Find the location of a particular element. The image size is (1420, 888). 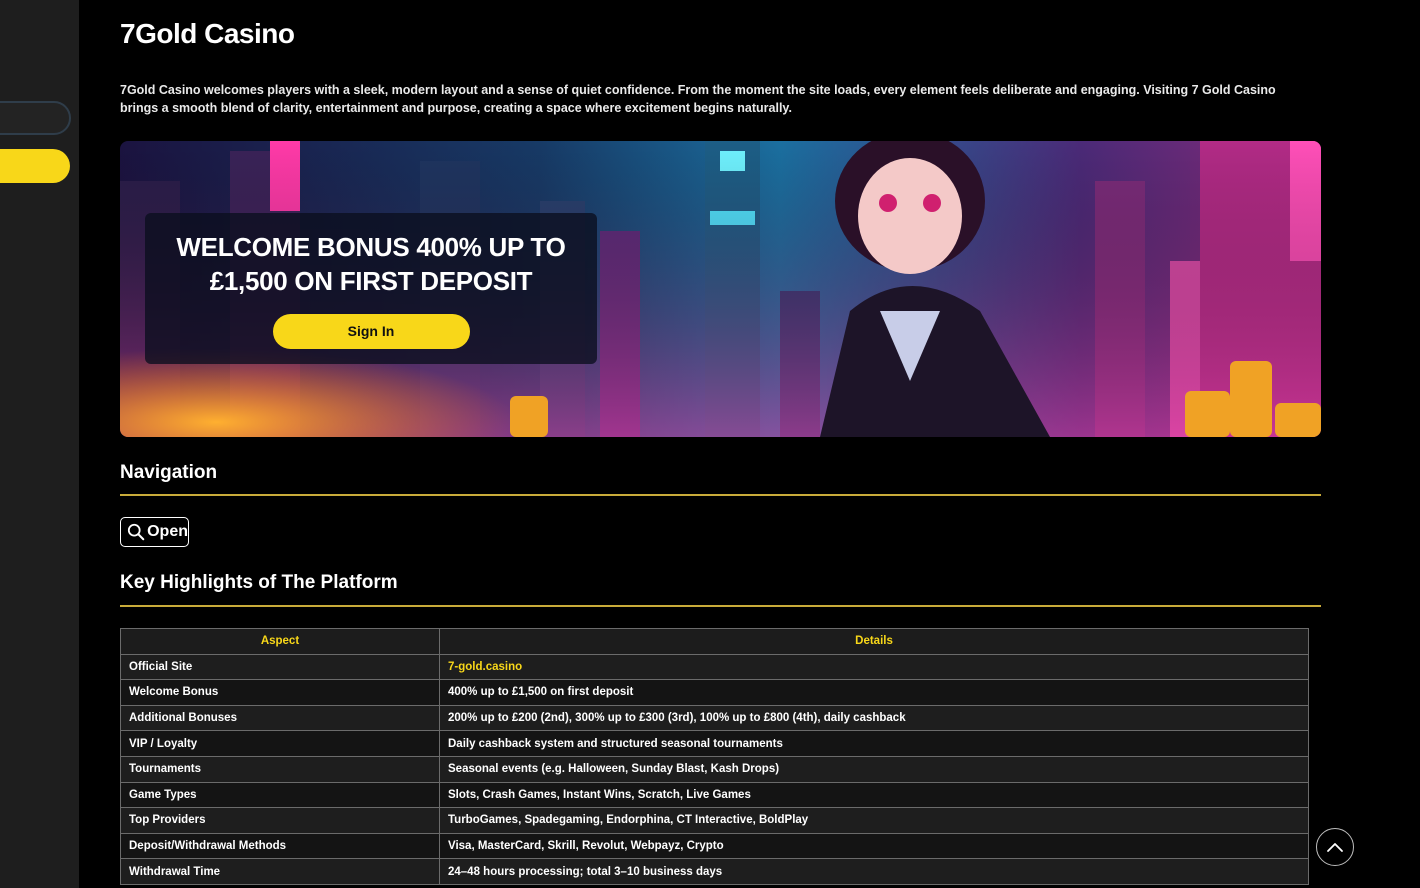

aspect-cell: VIP / Loyalty is located at coordinates (280, 743).